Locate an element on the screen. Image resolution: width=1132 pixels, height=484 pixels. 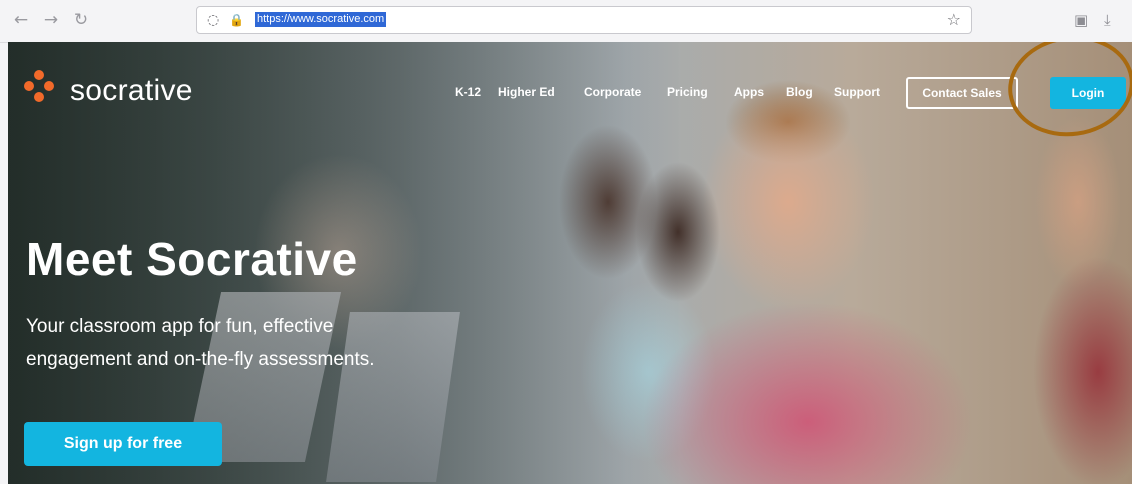
nav-link-corporate: Corporate is located at coordinates (612, 92).